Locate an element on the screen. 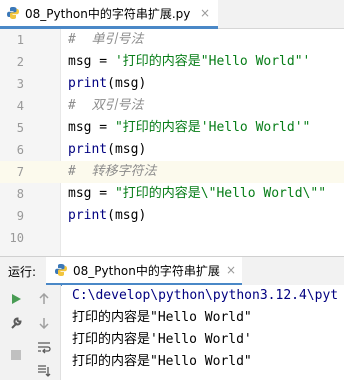 The width and height of the screenshot is (344, 381). run-tab-close-icon: × is located at coordinates (231, 270).